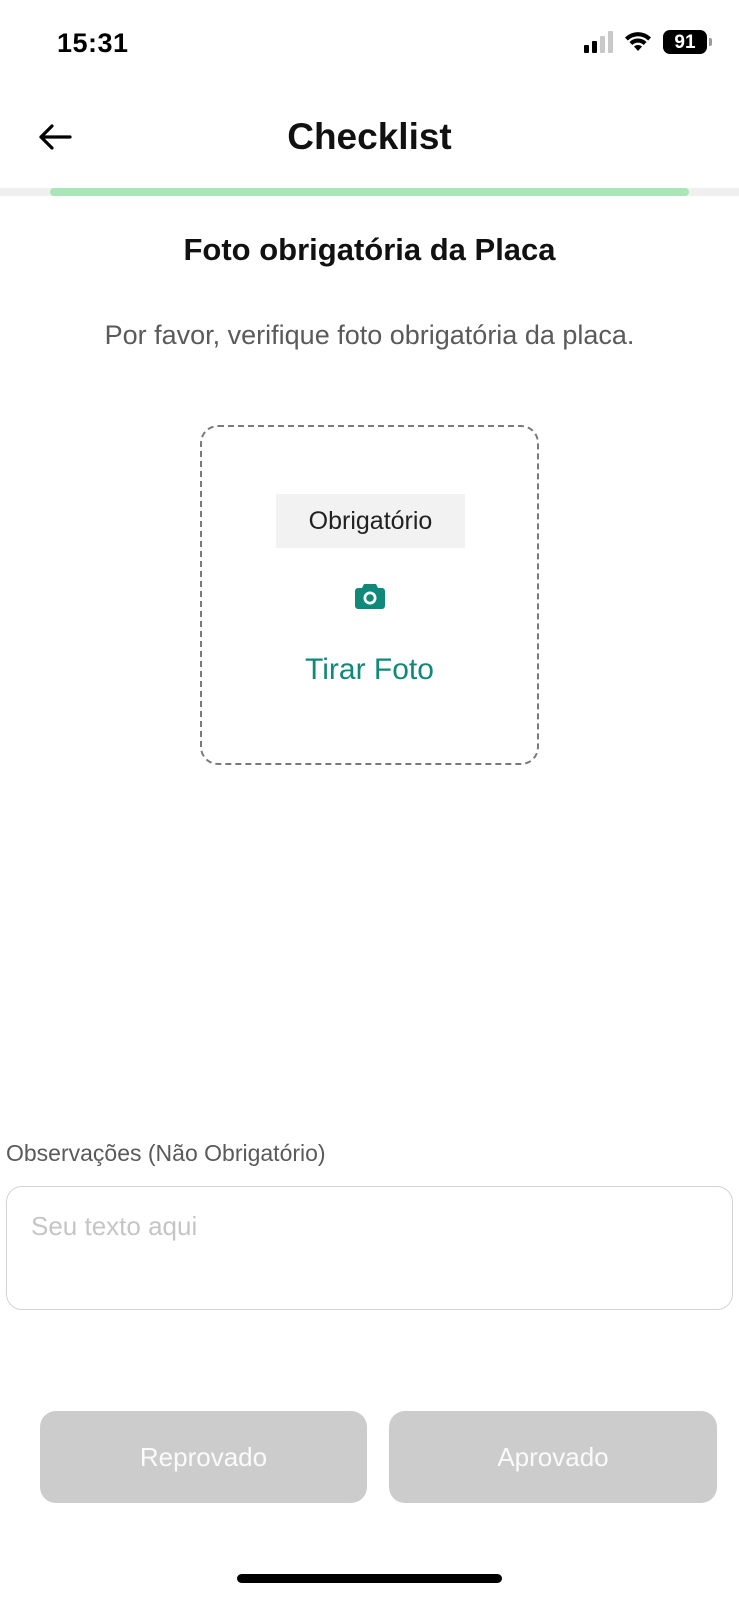 This screenshot has width=739, height=1600. What do you see at coordinates (166, 1153) in the screenshot?
I see `observations-label: Observações (Não Obrigatório)` at bounding box center [166, 1153].